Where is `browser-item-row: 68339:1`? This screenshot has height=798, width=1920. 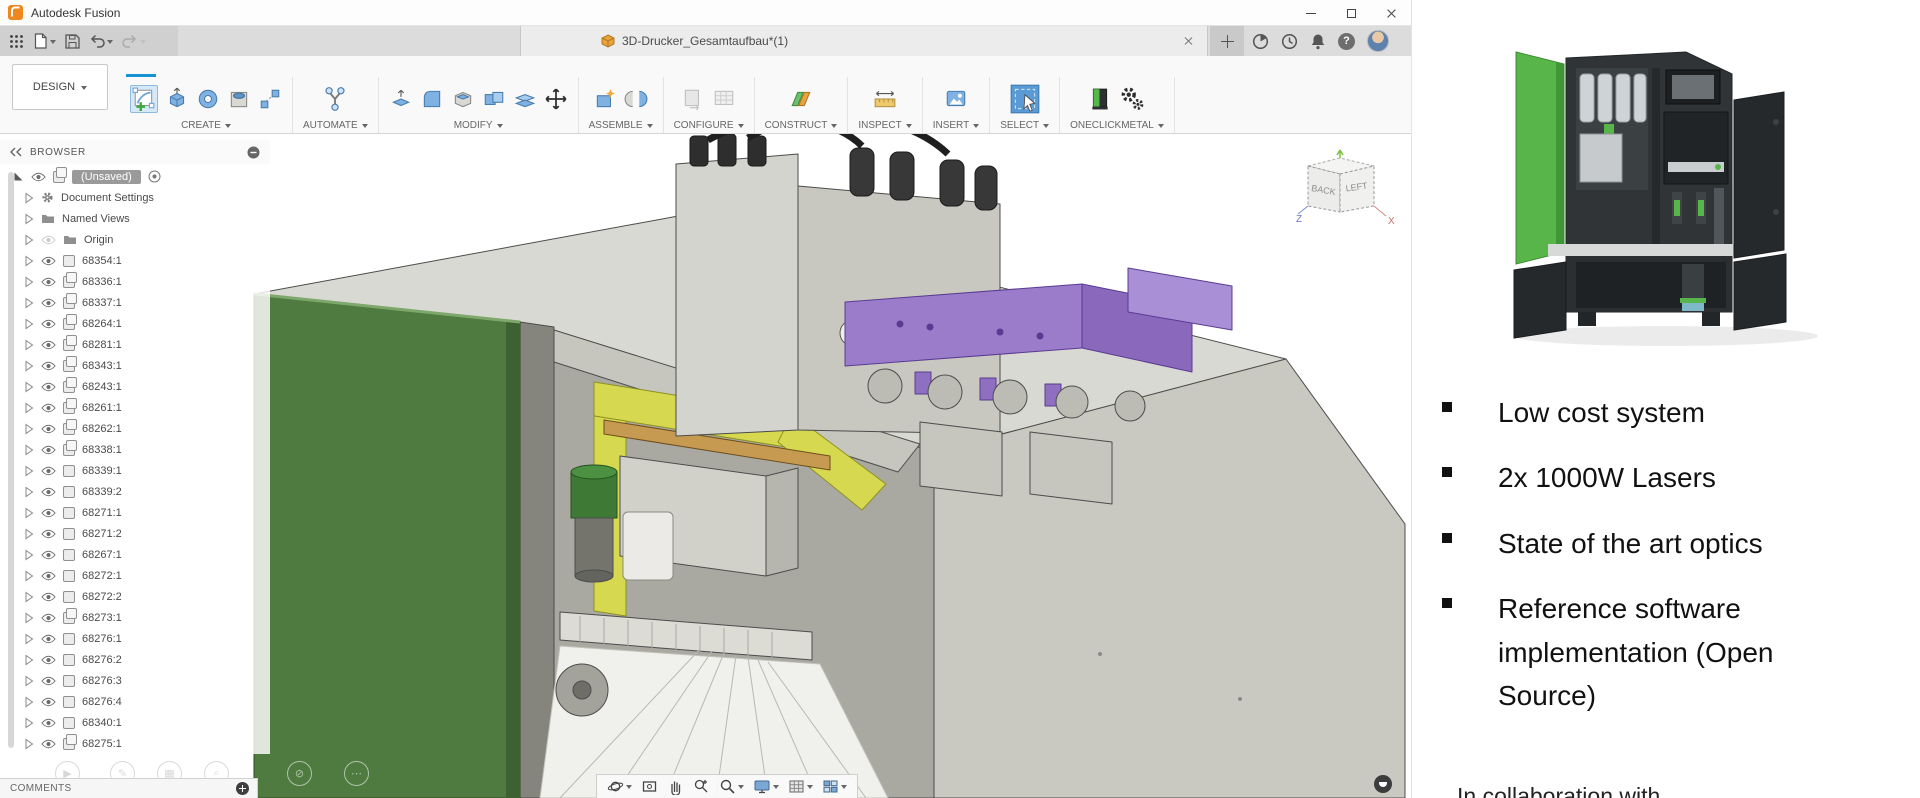 browser-item-row: 68339:1 is located at coordinates (135, 470).